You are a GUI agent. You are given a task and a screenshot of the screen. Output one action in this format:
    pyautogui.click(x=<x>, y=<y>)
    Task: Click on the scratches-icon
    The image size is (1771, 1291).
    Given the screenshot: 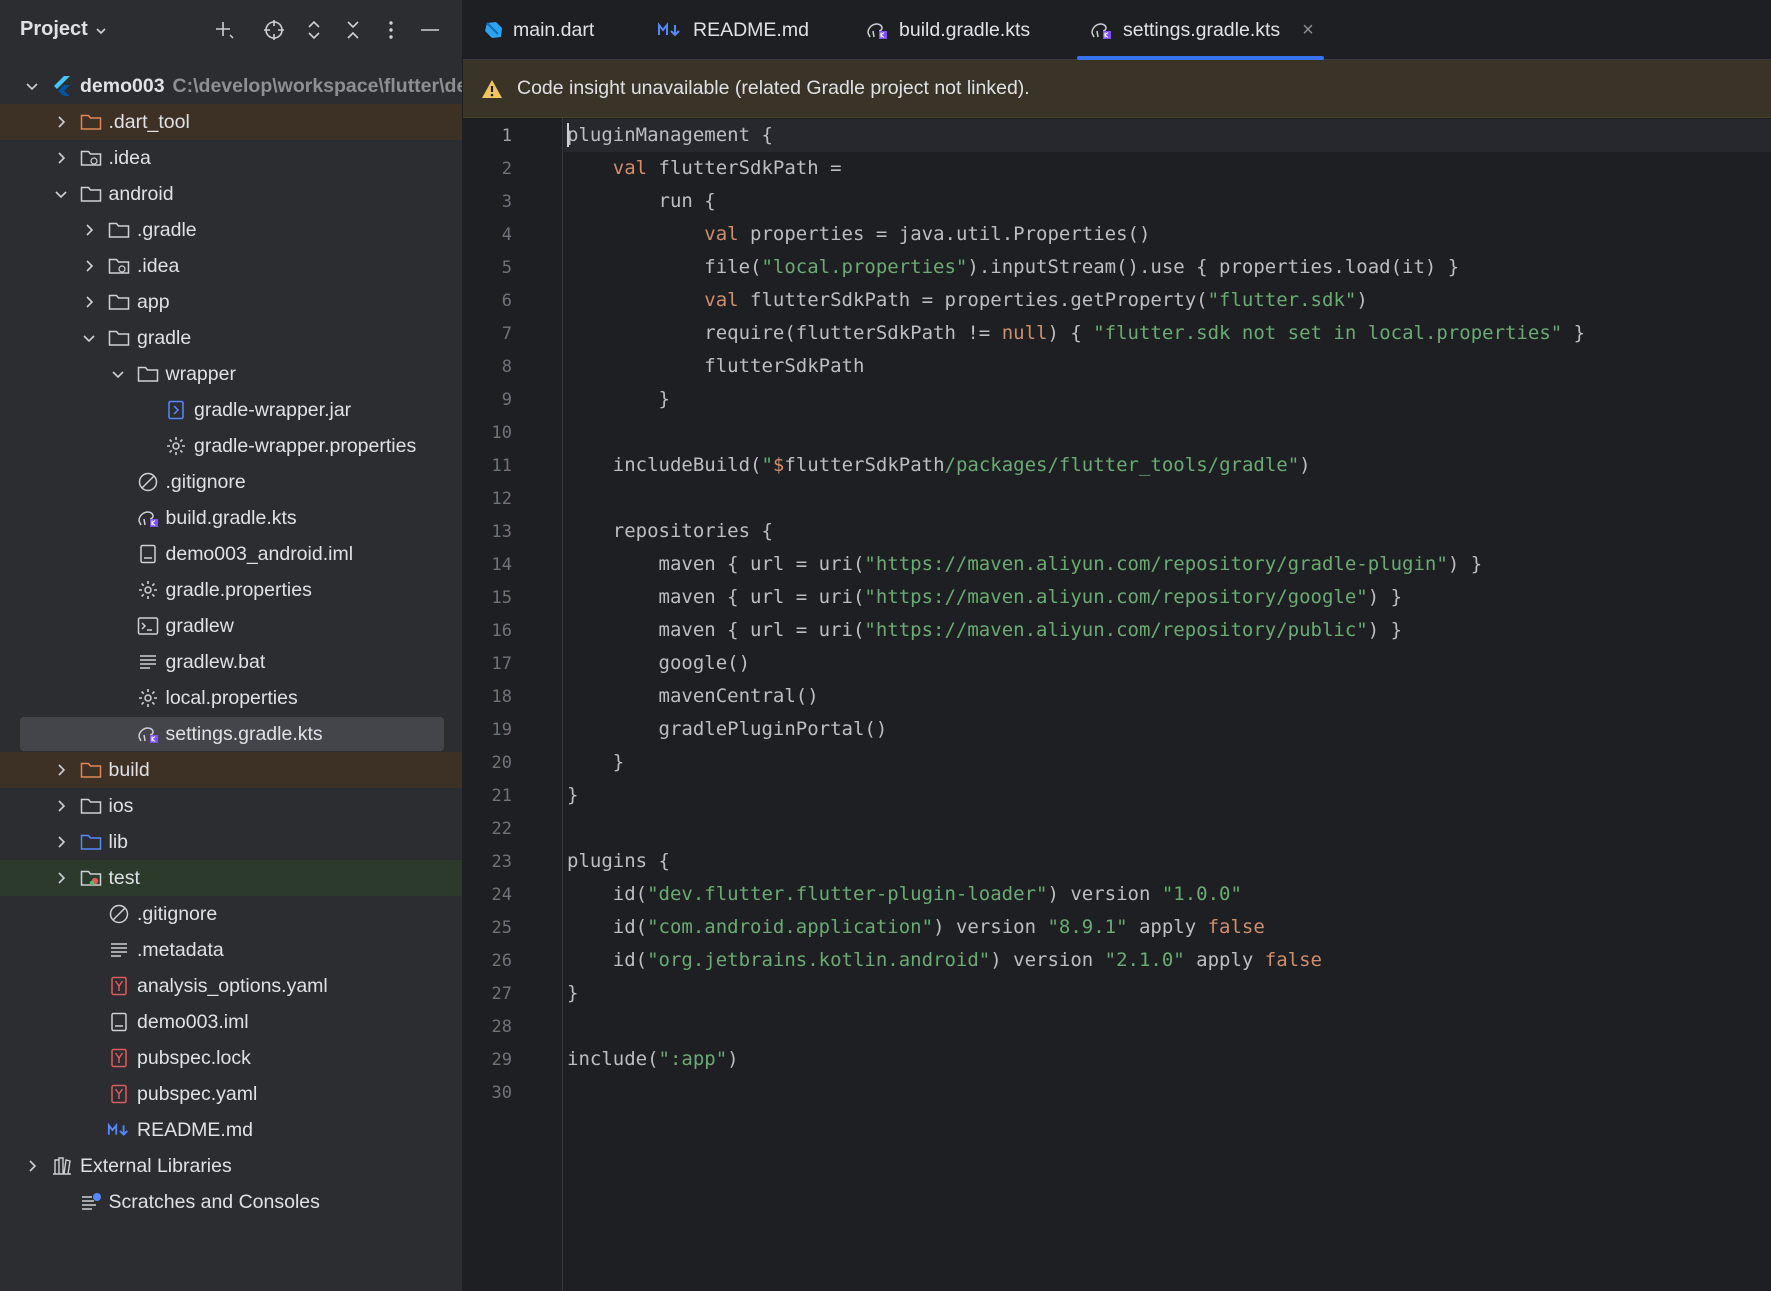 What is the action you would take?
    pyautogui.click(x=91, y=1202)
    